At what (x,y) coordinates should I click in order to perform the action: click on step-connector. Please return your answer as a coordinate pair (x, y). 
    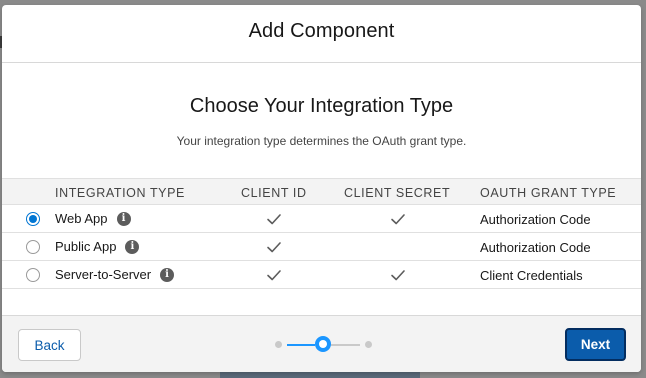
    Looking at the image, I should click on (345, 345).